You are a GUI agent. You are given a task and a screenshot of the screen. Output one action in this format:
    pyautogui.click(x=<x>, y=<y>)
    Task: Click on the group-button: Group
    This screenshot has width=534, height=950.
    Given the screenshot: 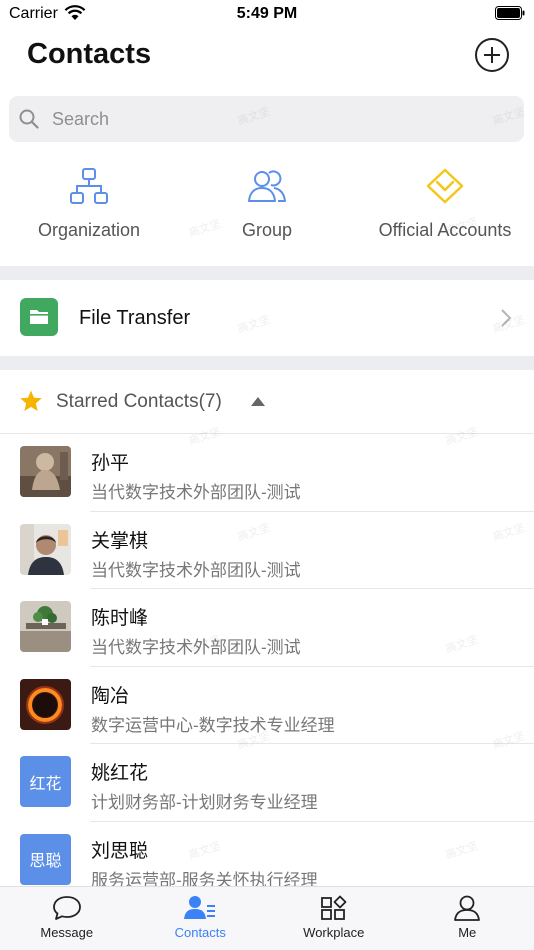 What is the action you would take?
    pyautogui.click(x=267, y=210)
    